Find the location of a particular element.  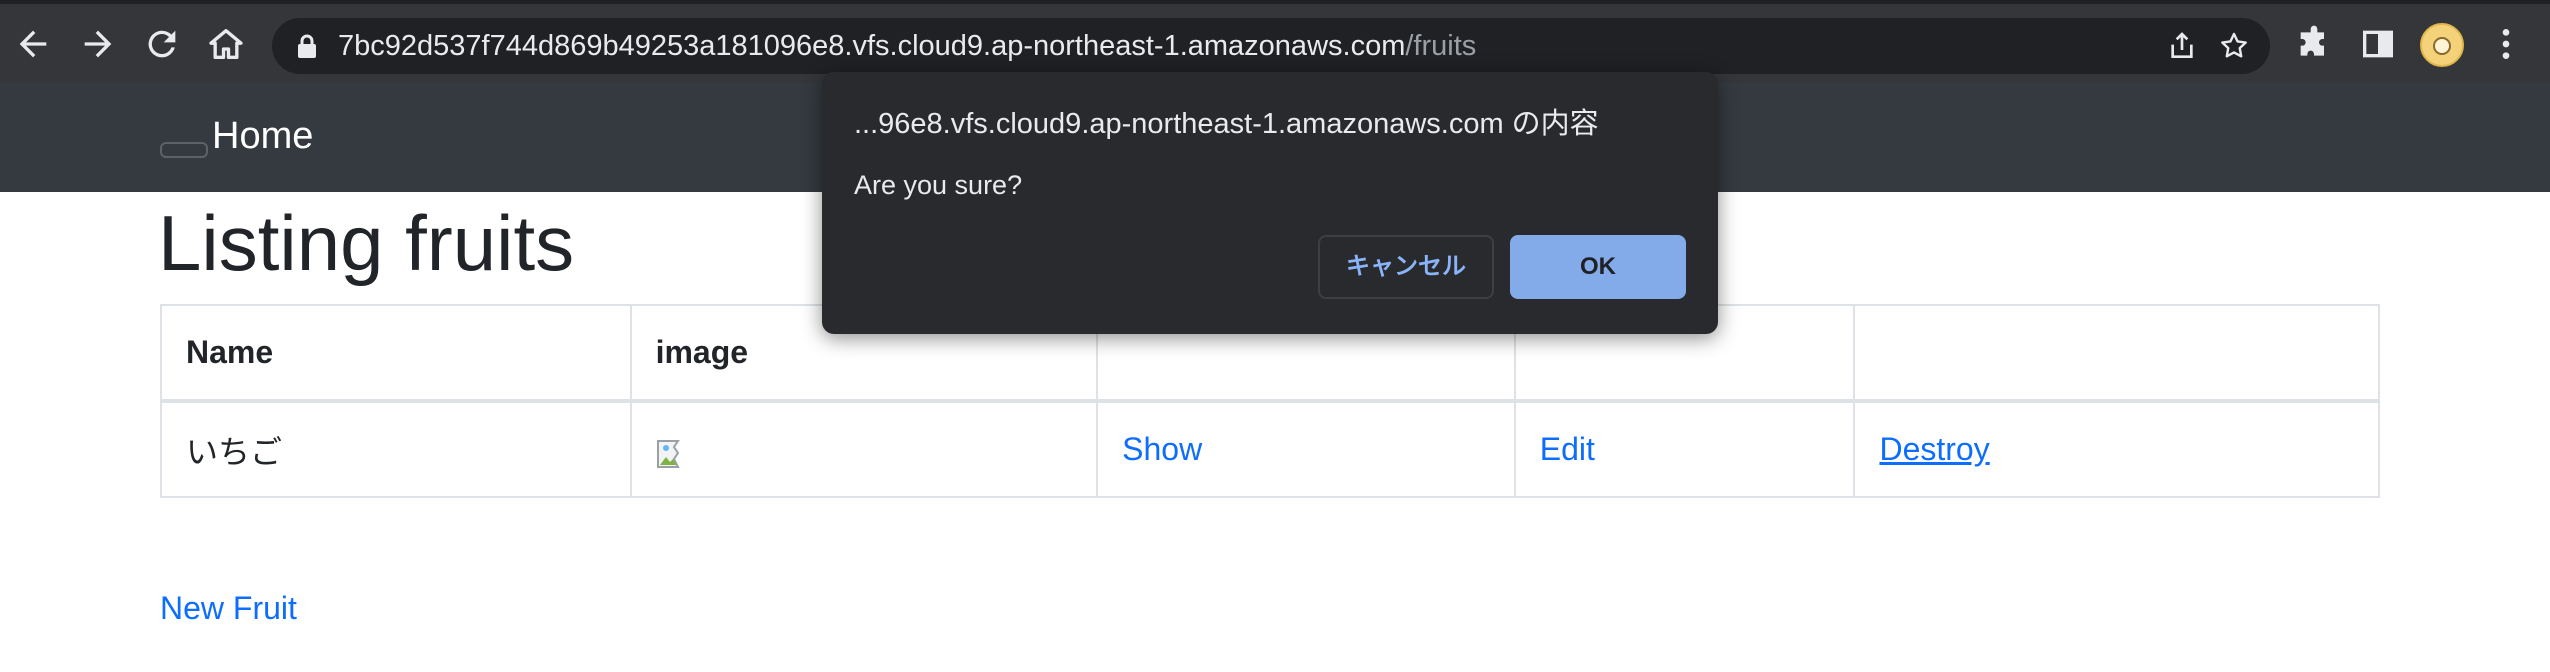

dialog-message: Are you sure? is located at coordinates (938, 185).